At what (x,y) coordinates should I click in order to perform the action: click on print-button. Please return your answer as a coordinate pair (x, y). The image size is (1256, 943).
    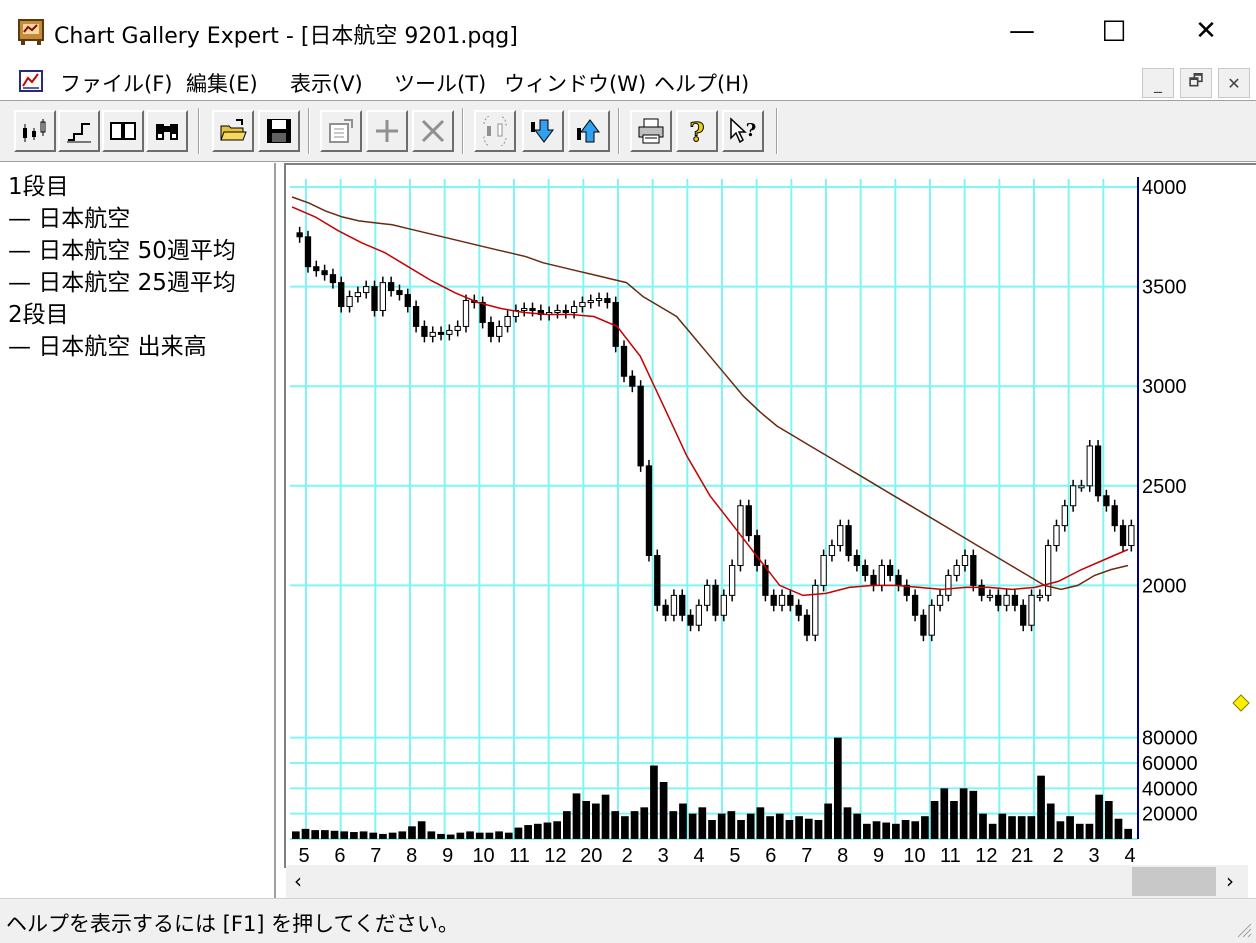
    Looking at the image, I should click on (651, 131).